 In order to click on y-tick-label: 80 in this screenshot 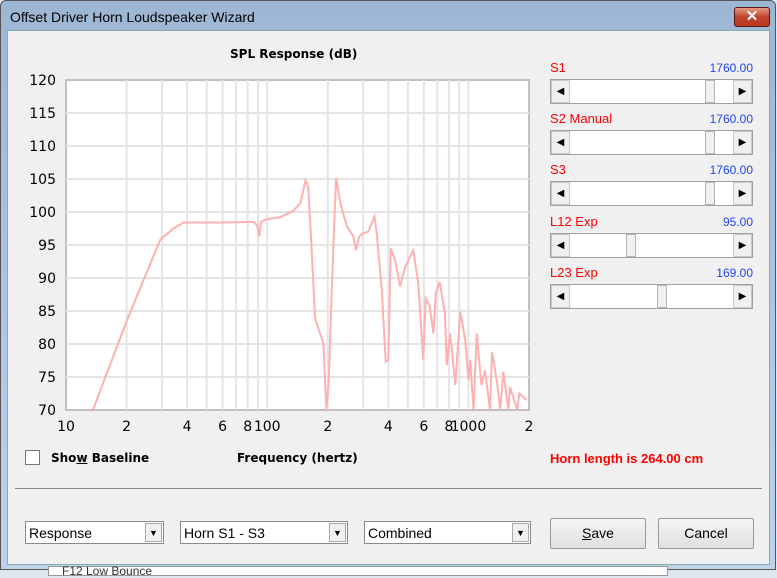, I will do `click(47, 345)`.